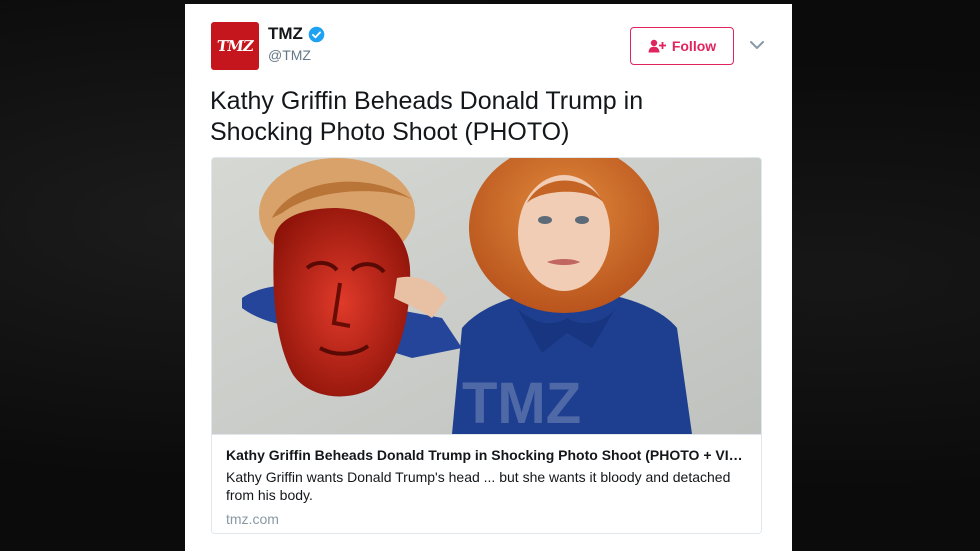 The width and height of the screenshot is (980, 551). Describe the element at coordinates (252, 519) in the screenshot. I see `card-domain: tmz.com` at that location.